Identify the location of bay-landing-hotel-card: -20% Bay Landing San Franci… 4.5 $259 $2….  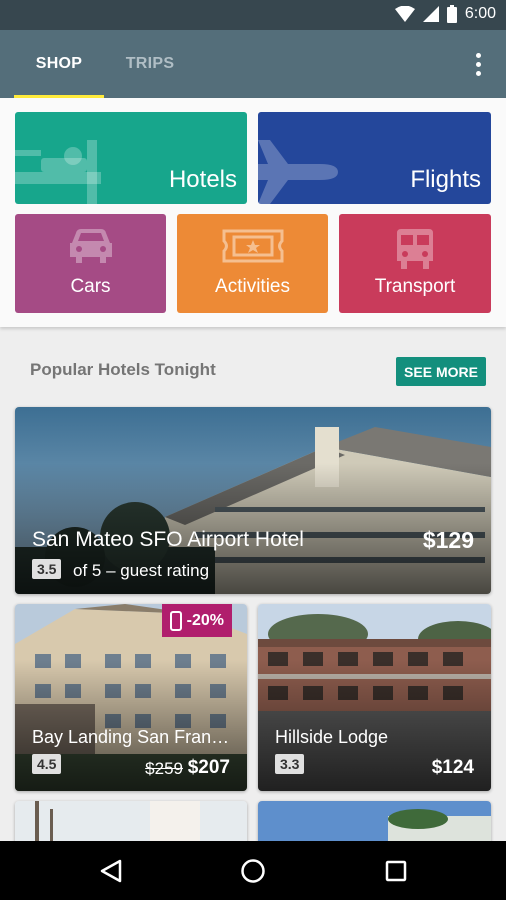
(131, 697).